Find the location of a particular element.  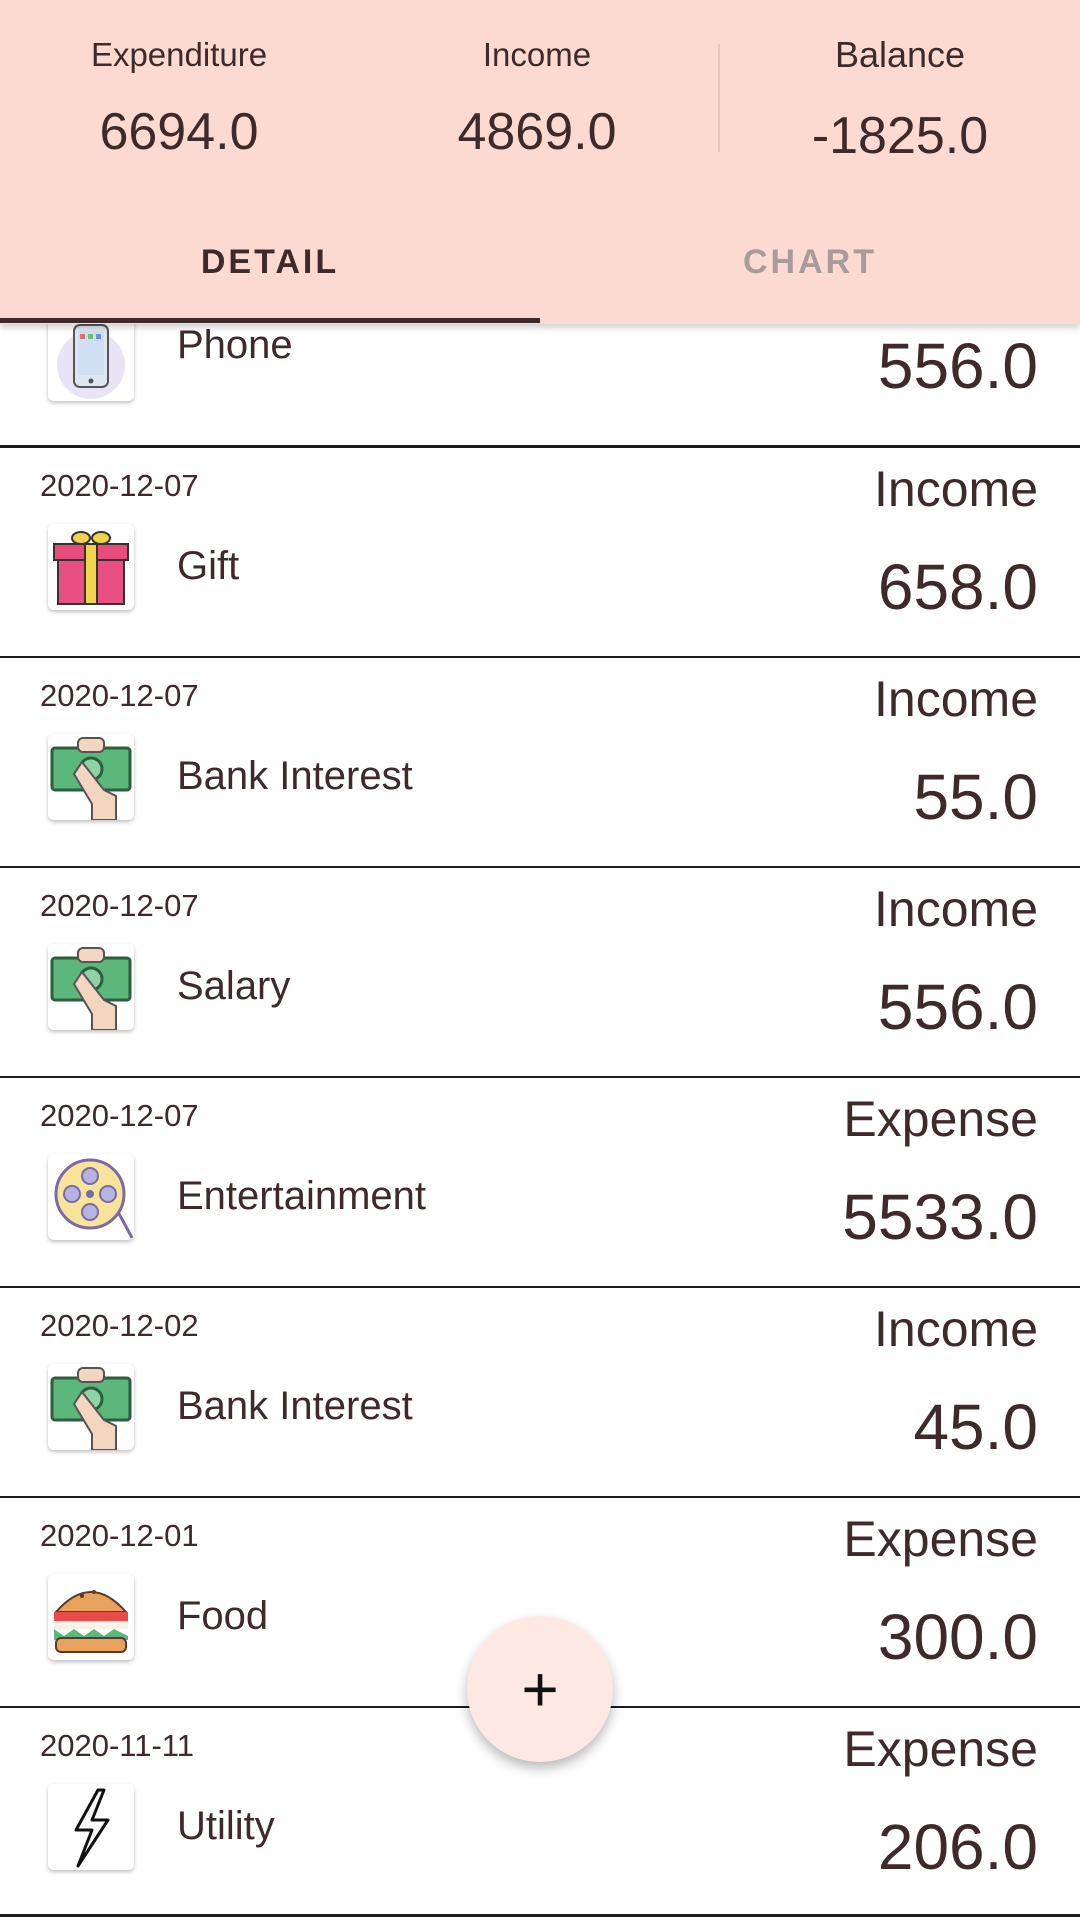

list-item: 2020-12-07 Salary Income 556.0 is located at coordinates (540, 973).